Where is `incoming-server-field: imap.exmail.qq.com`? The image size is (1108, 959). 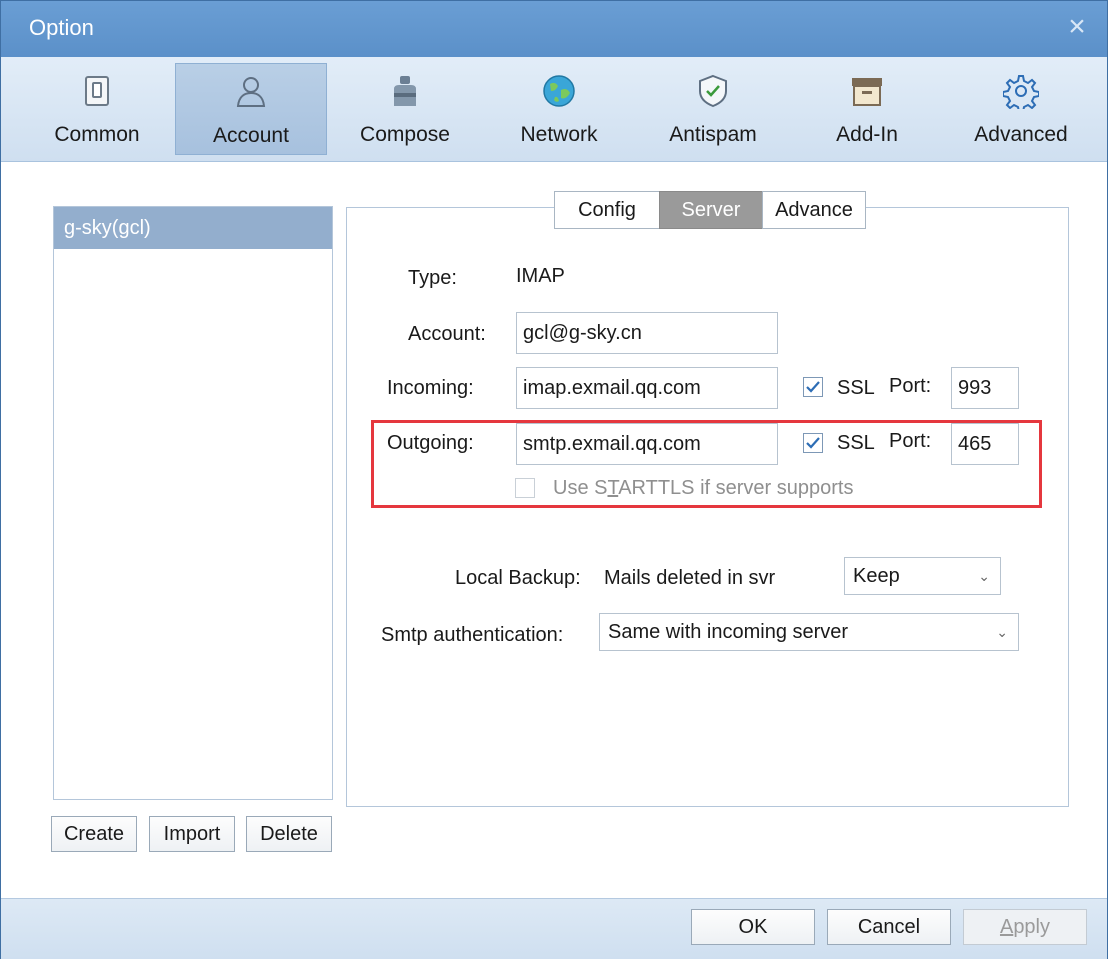
incoming-server-field: imap.exmail.qq.com is located at coordinates (647, 388).